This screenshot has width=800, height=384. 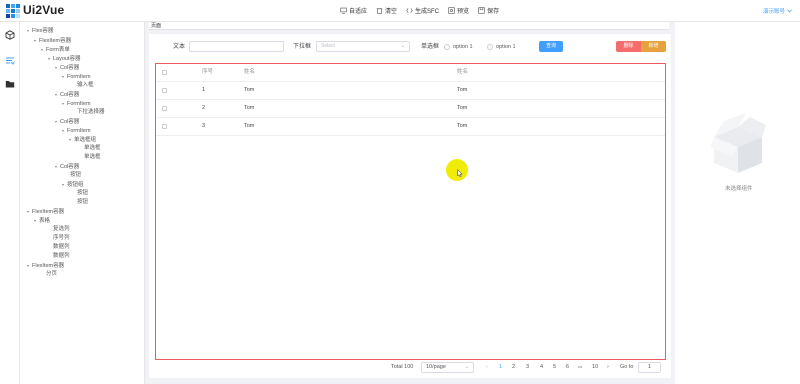 What do you see at coordinates (363, 46) in the screenshot?
I see `select-input: Select ⌄` at bounding box center [363, 46].